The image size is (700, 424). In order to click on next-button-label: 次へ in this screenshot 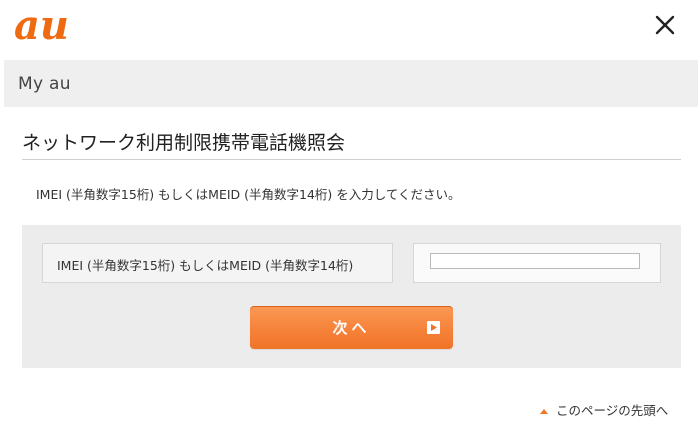, I will do `click(351, 328)`.